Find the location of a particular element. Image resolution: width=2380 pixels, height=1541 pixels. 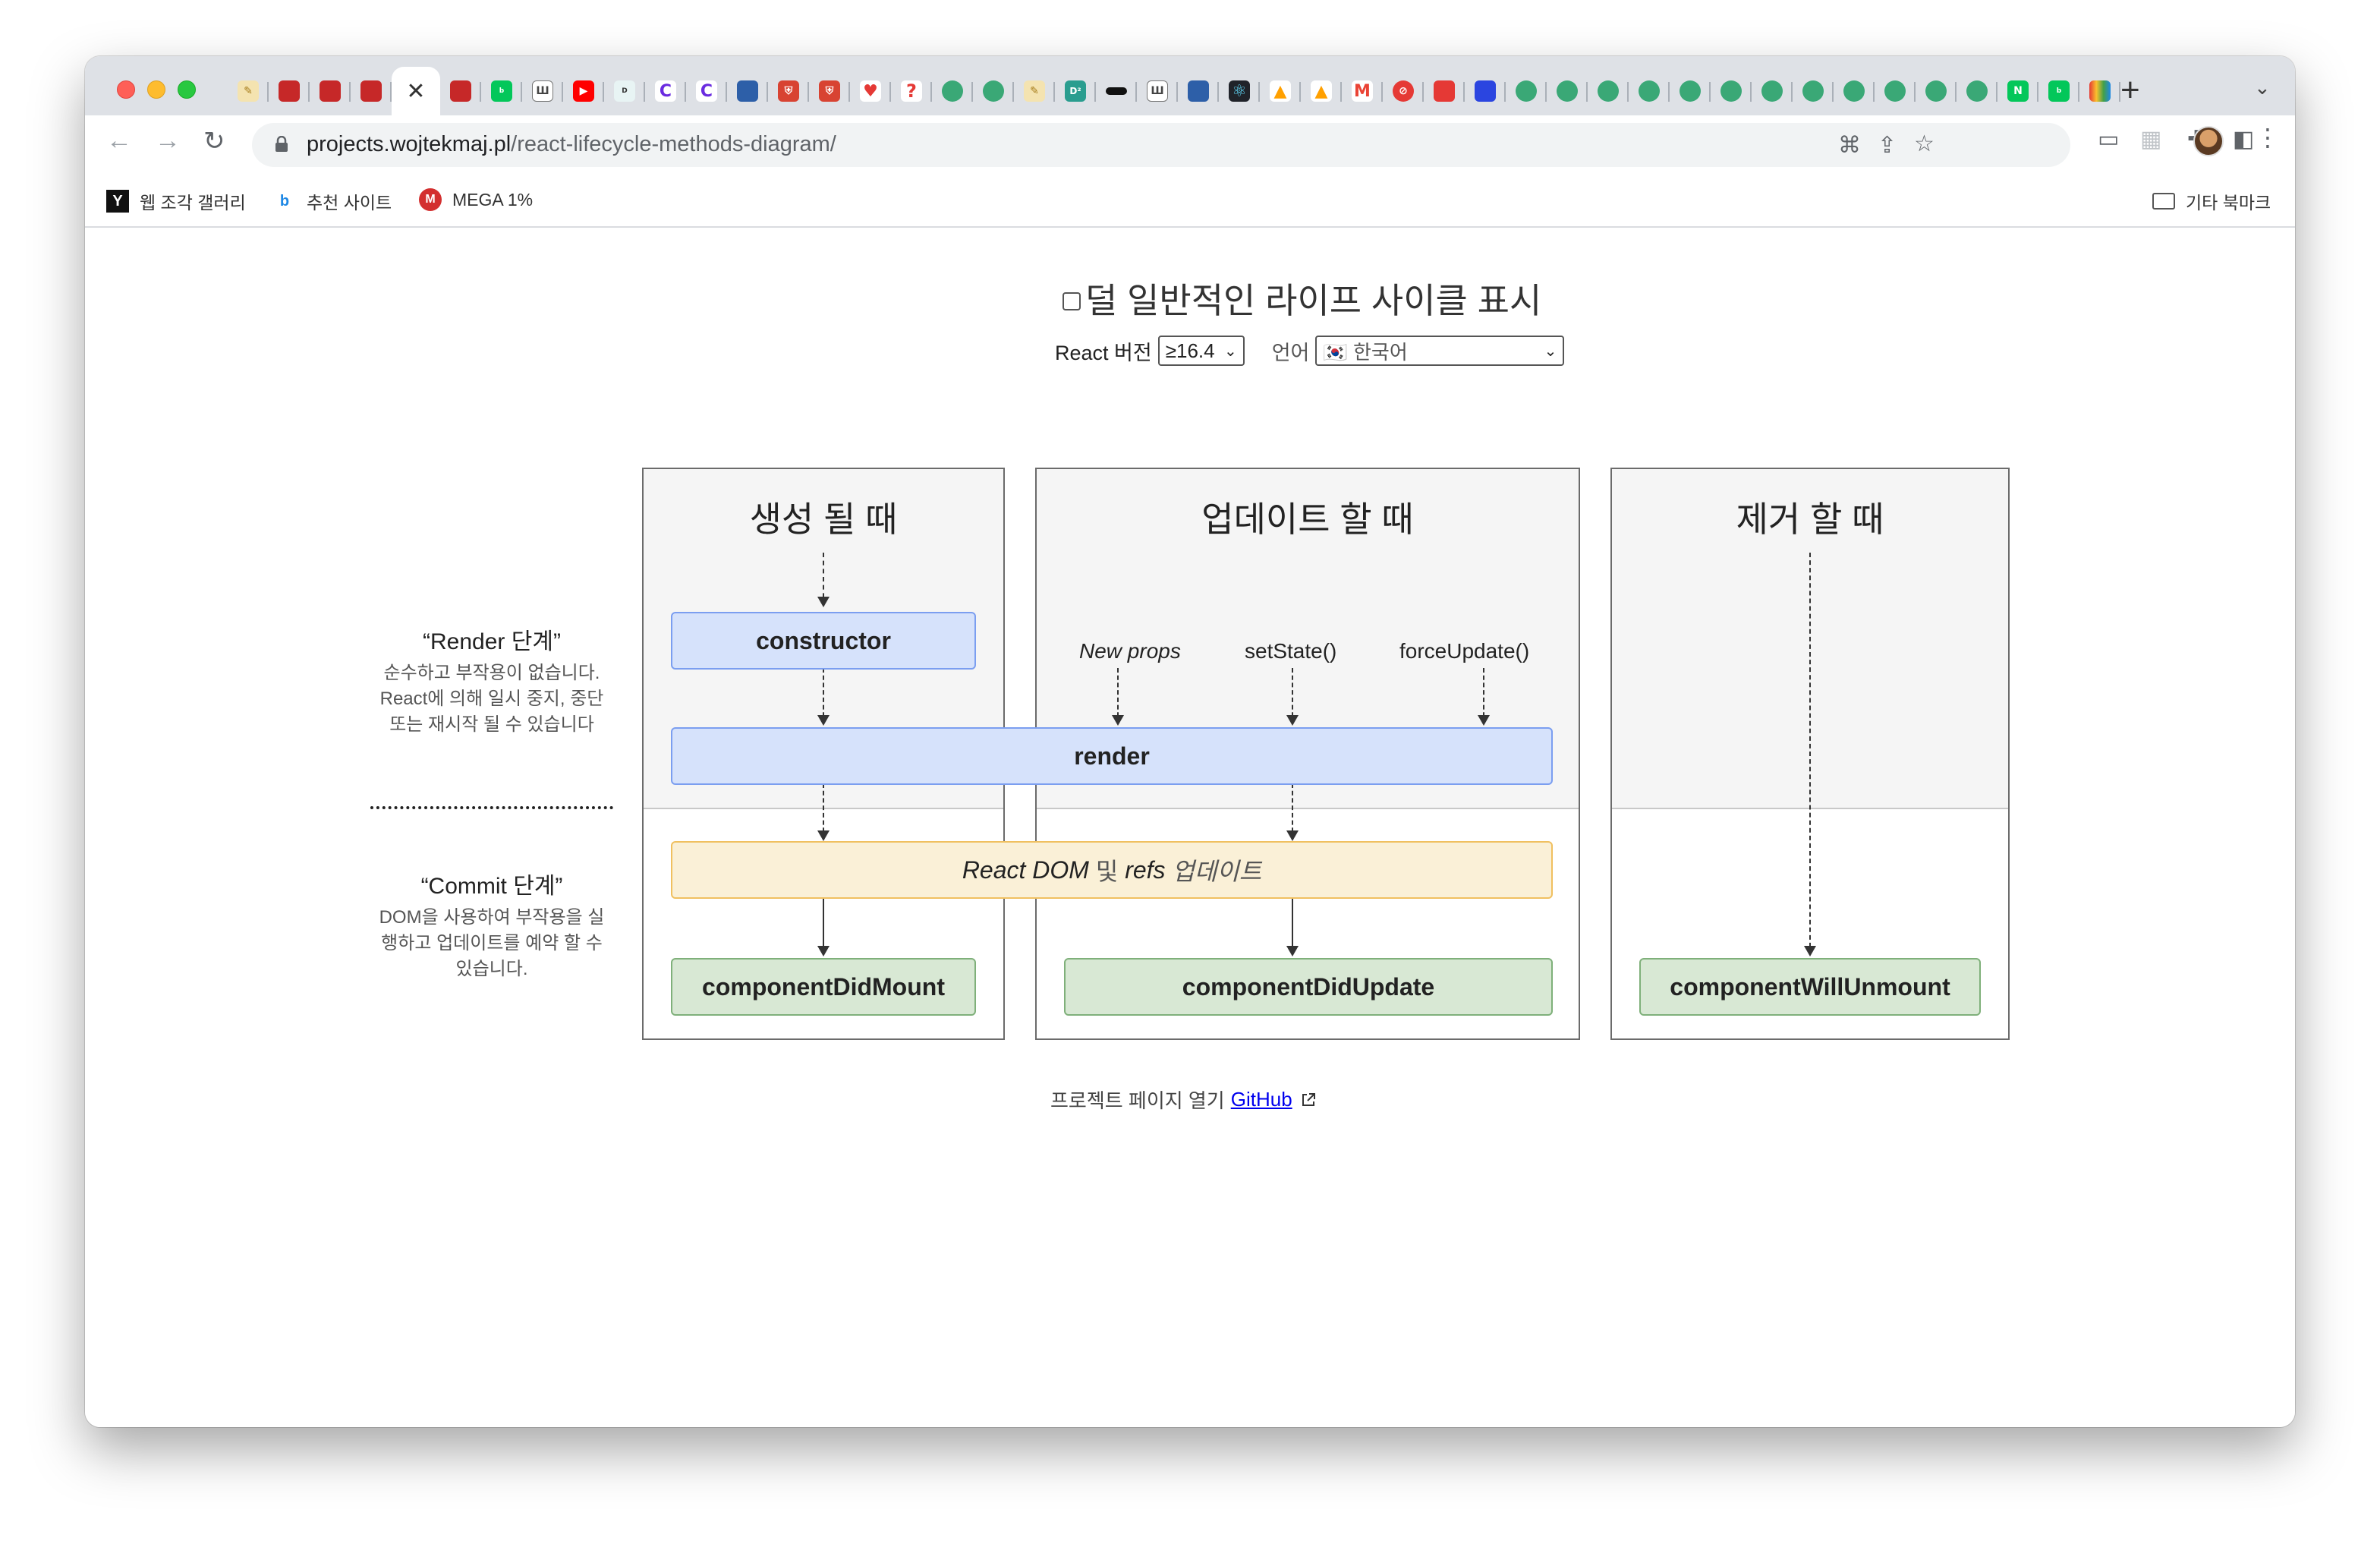

other-bookmarks: 기타 북마크 is located at coordinates (2211, 201).